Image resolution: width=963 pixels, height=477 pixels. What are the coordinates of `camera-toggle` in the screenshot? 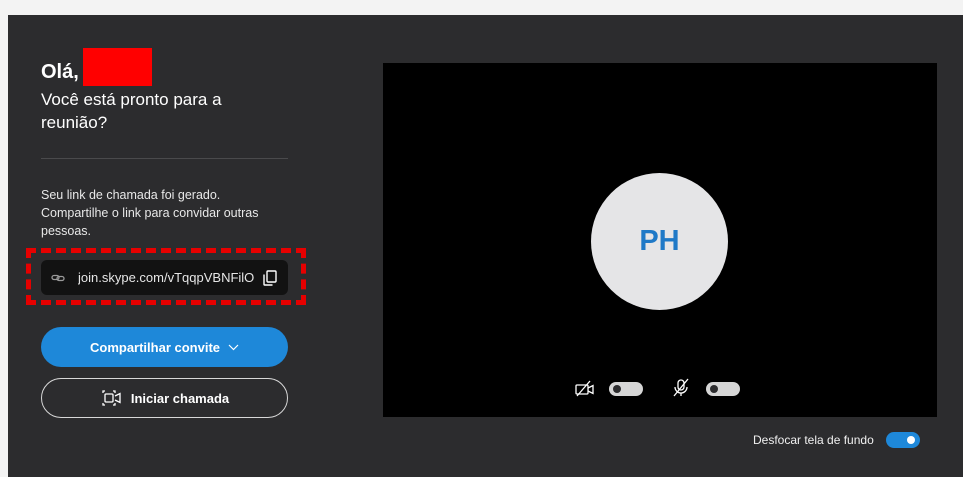 It's located at (626, 389).